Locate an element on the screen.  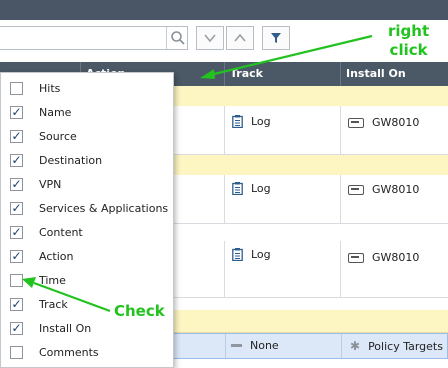
none-icon is located at coordinates (236, 345).